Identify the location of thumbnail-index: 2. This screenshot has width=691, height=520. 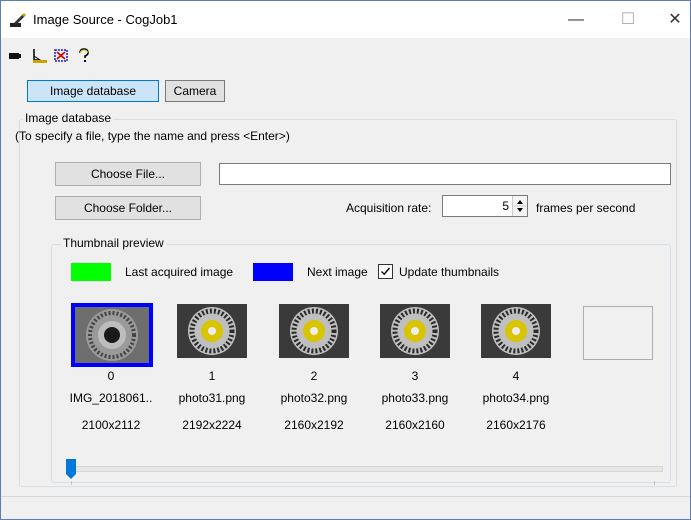
(314, 376).